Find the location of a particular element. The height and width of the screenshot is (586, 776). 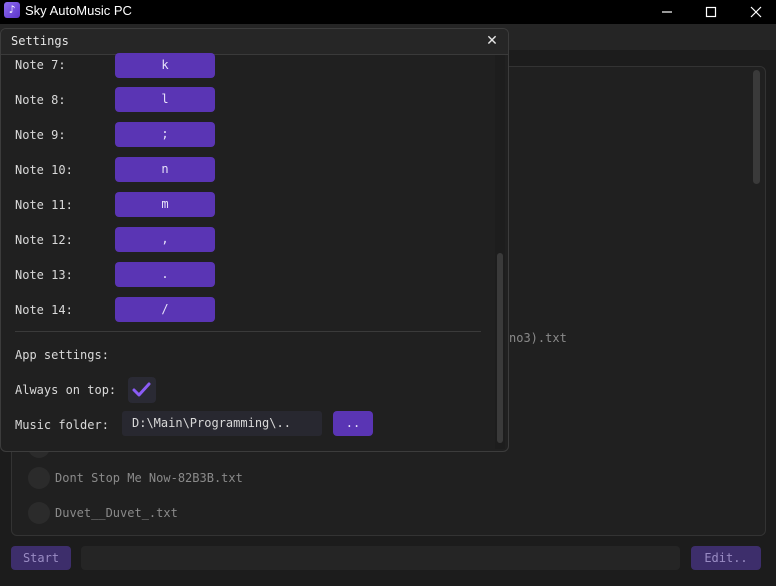

browse-folder-button: .. is located at coordinates (353, 423).